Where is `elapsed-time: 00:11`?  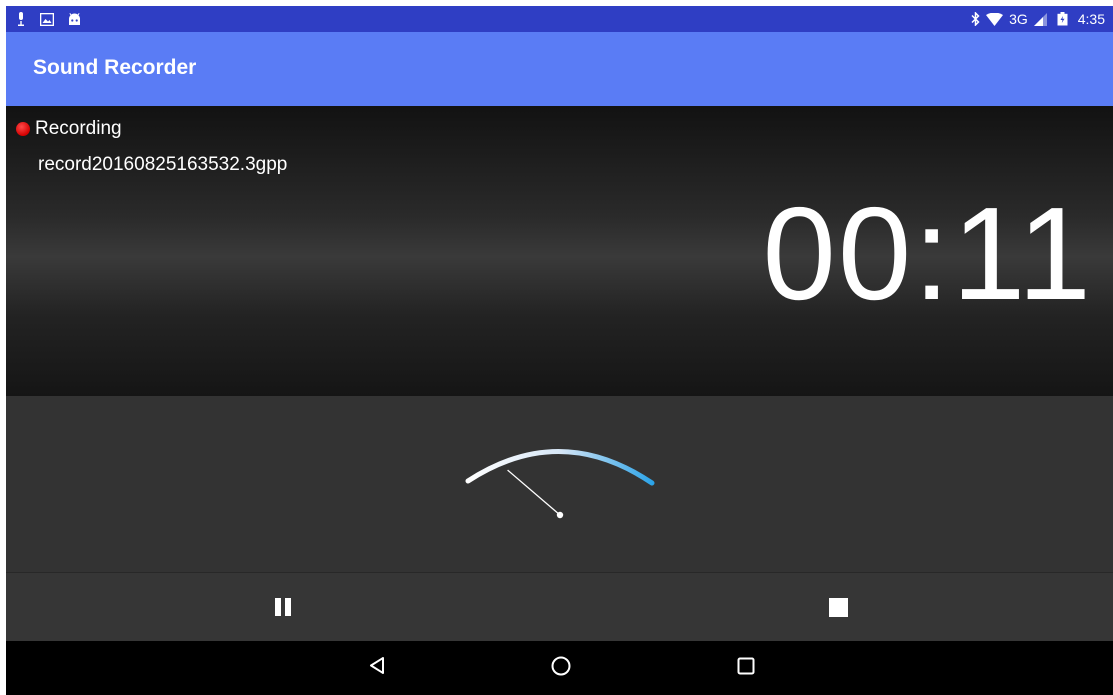 elapsed-time: 00:11 is located at coordinates (927, 253).